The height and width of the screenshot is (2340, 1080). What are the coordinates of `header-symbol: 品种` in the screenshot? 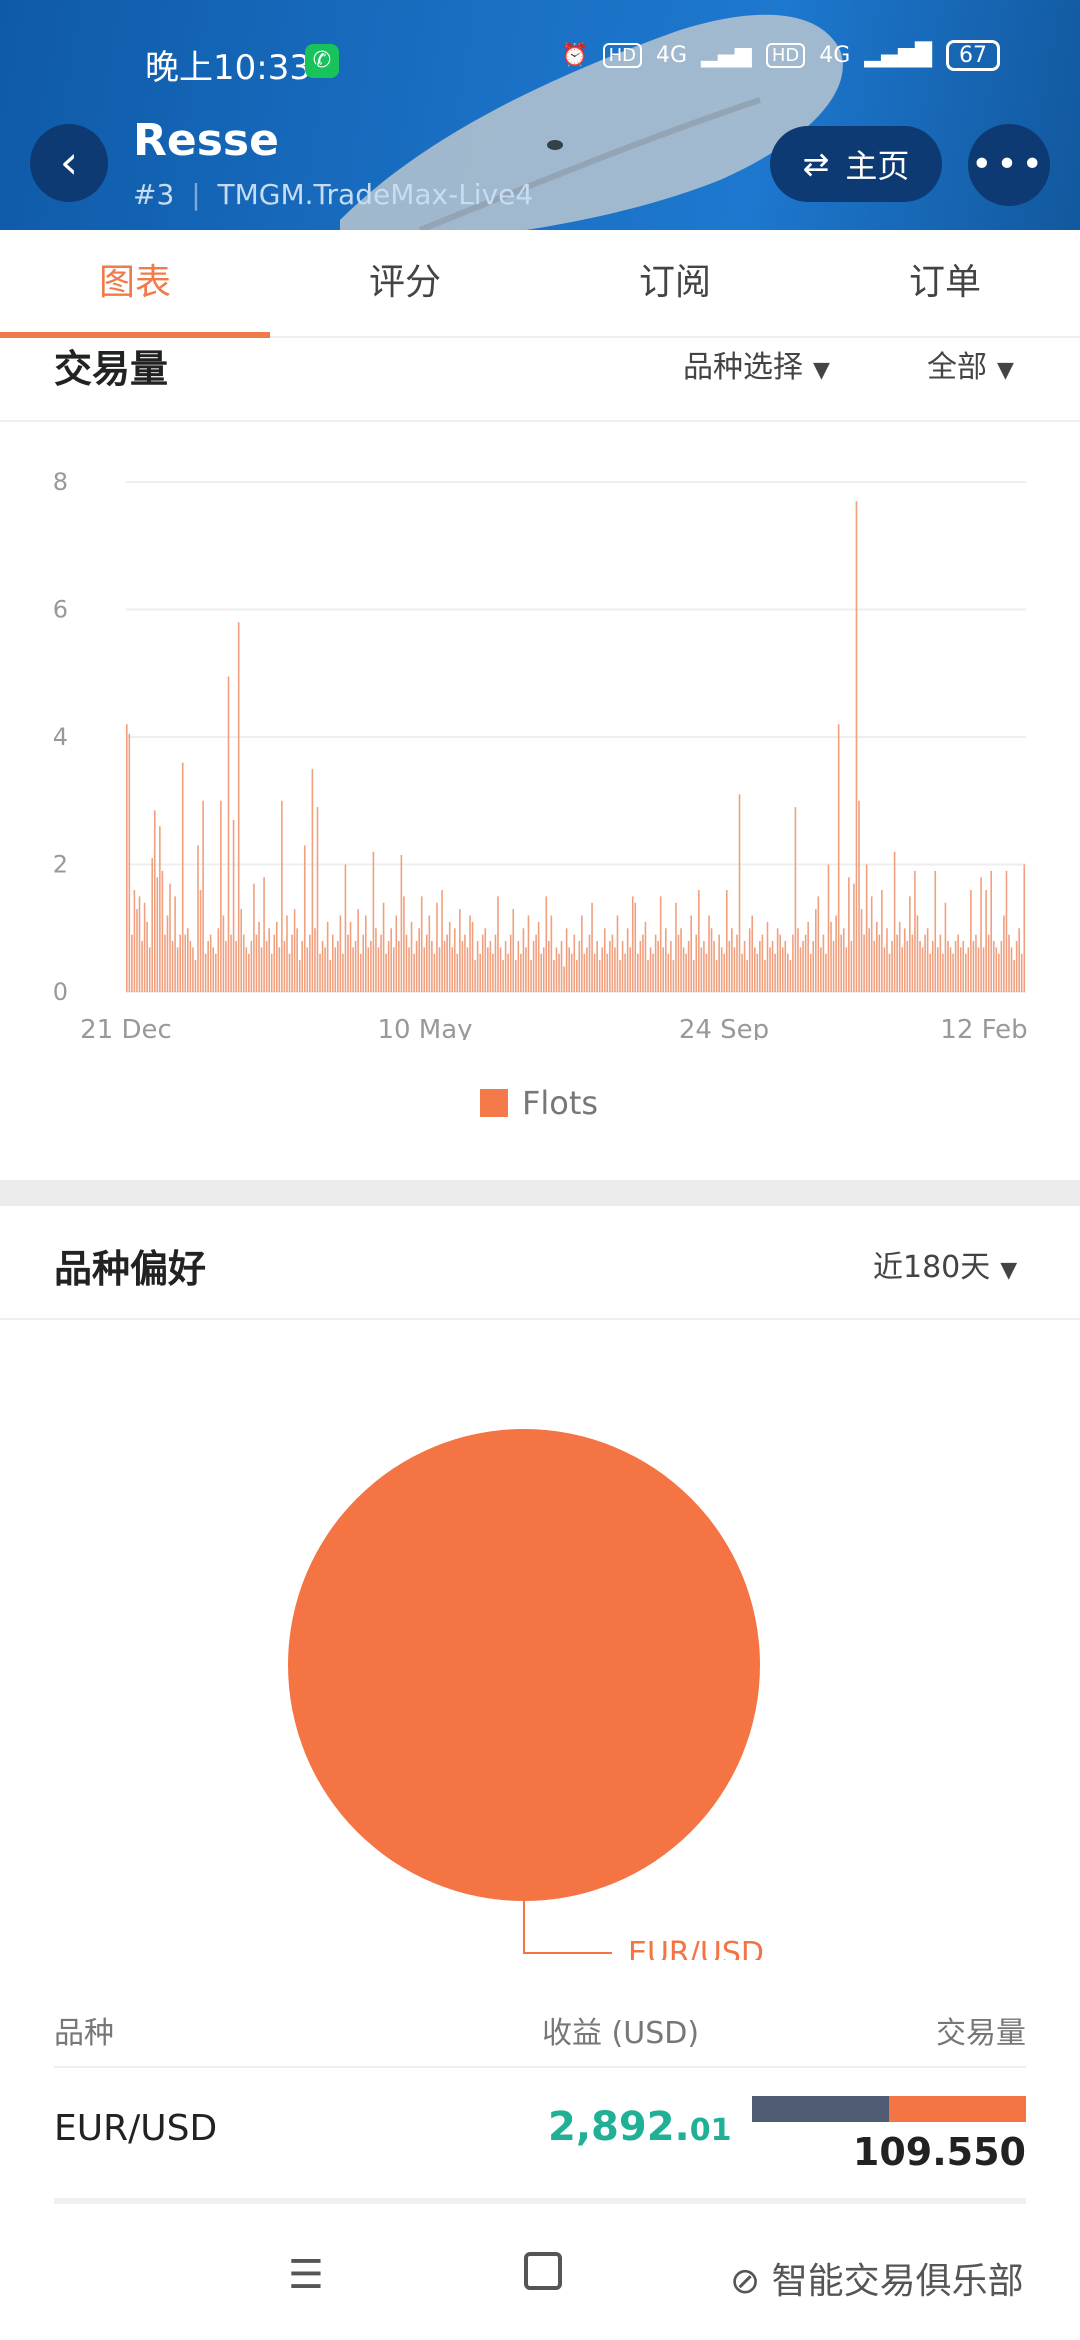 It's located at (84, 2033).